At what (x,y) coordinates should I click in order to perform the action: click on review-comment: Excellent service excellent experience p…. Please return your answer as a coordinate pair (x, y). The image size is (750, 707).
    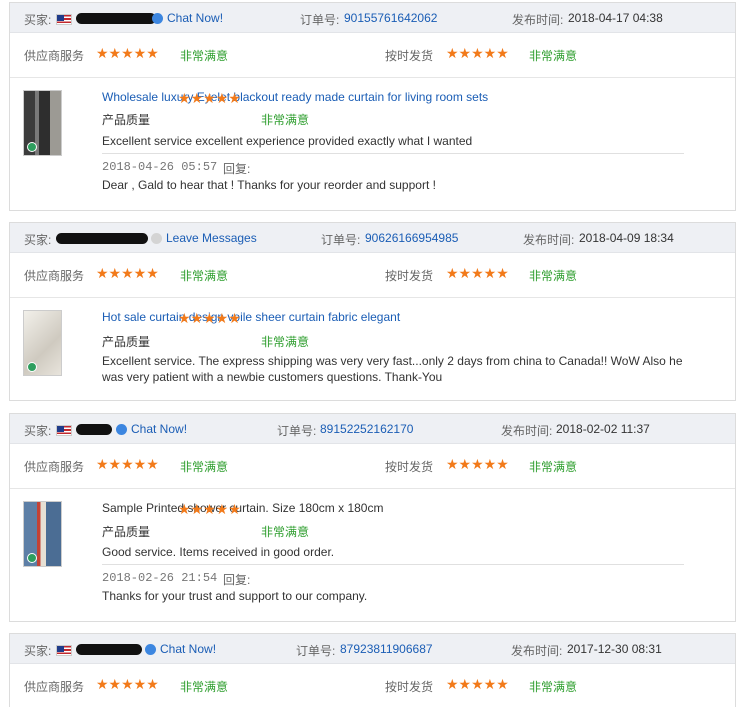
    Looking at the image, I should click on (287, 141).